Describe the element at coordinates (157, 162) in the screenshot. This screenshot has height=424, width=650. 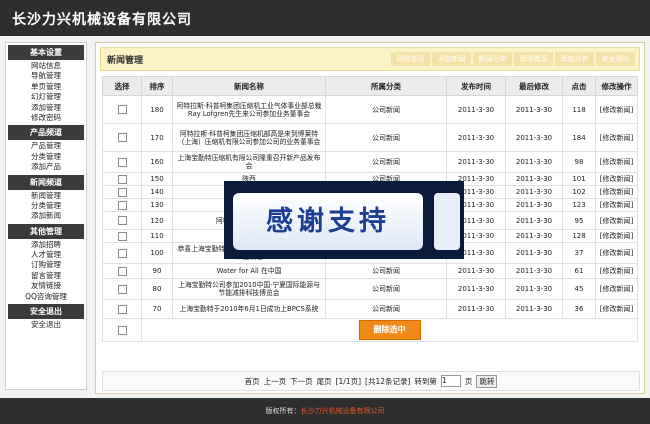
I see `sort-cell: 160` at that location.